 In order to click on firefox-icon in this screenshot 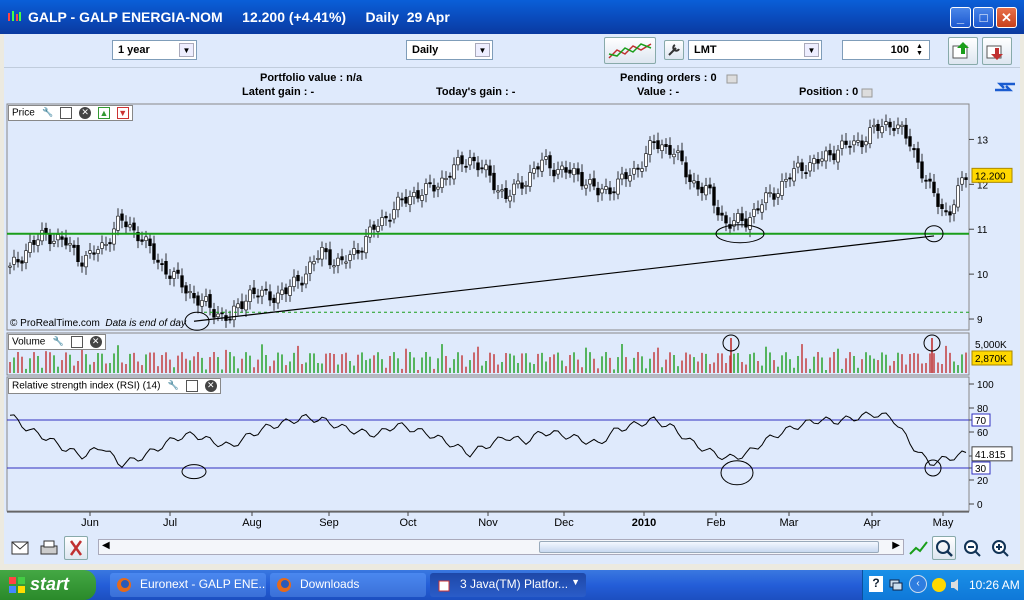, I will do `click(284, 585)`.